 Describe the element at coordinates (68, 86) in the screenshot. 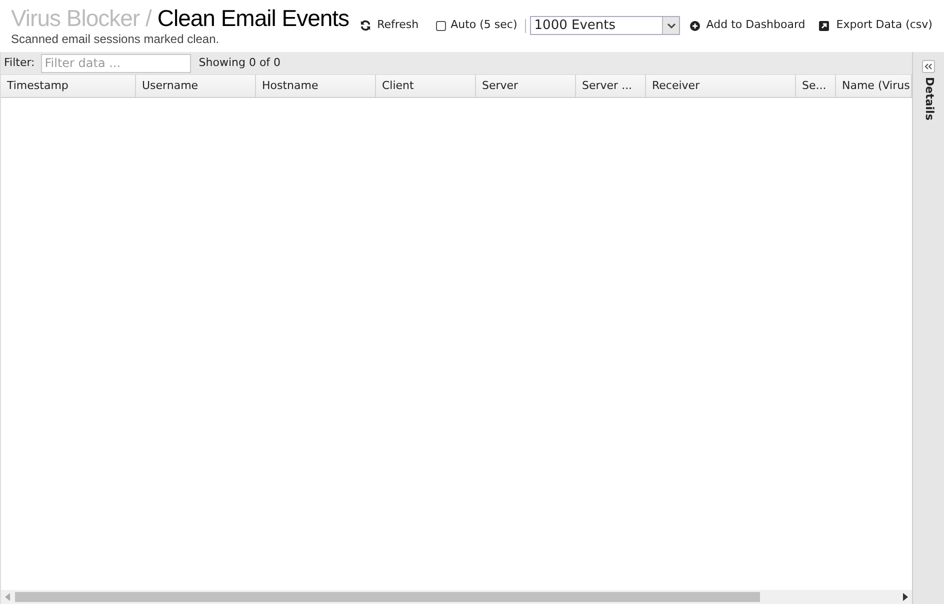

I see `column-header: Timestamp` at that location.